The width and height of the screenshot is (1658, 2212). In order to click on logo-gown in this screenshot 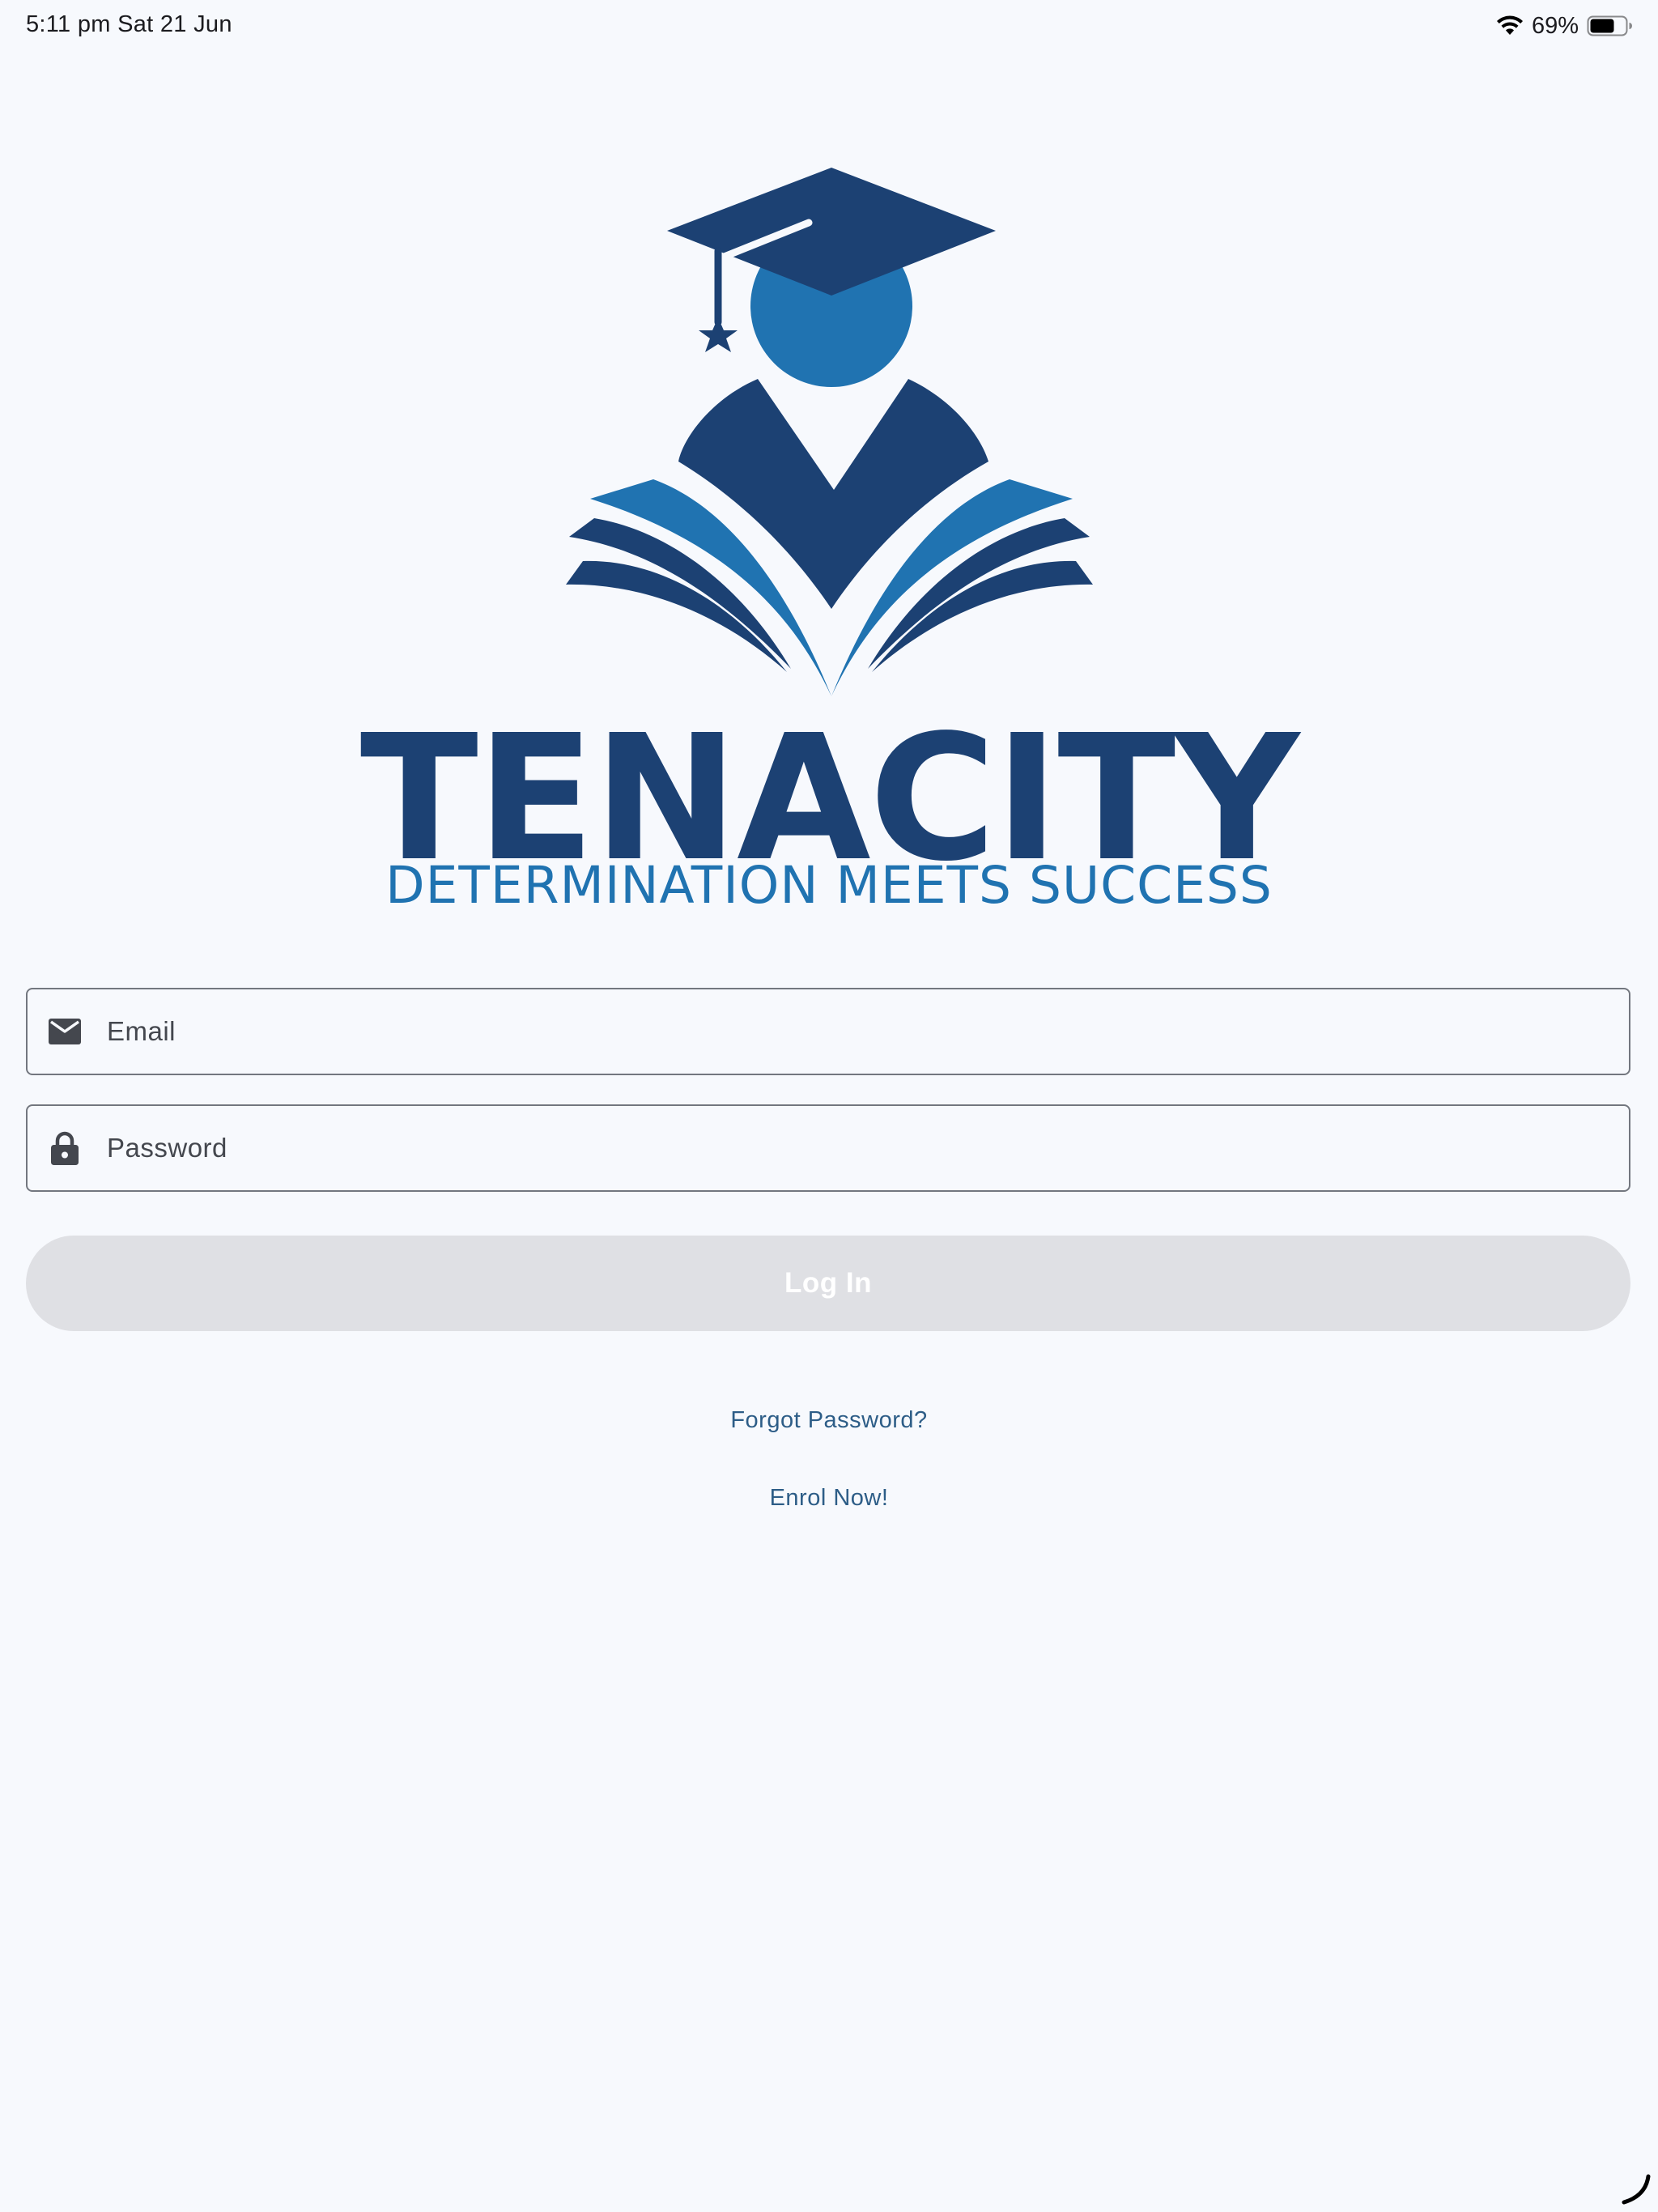, I will do `click(833, 494)`.